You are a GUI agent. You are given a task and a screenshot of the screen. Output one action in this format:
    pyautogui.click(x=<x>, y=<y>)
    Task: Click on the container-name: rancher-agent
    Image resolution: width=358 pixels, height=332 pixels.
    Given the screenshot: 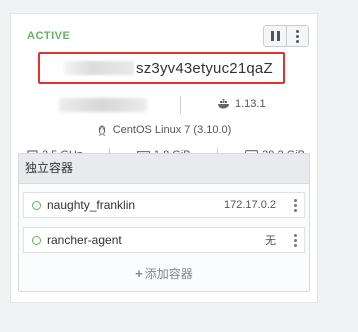 What is the action you would take?
    pyautogui.click(x=156, y=240)
    